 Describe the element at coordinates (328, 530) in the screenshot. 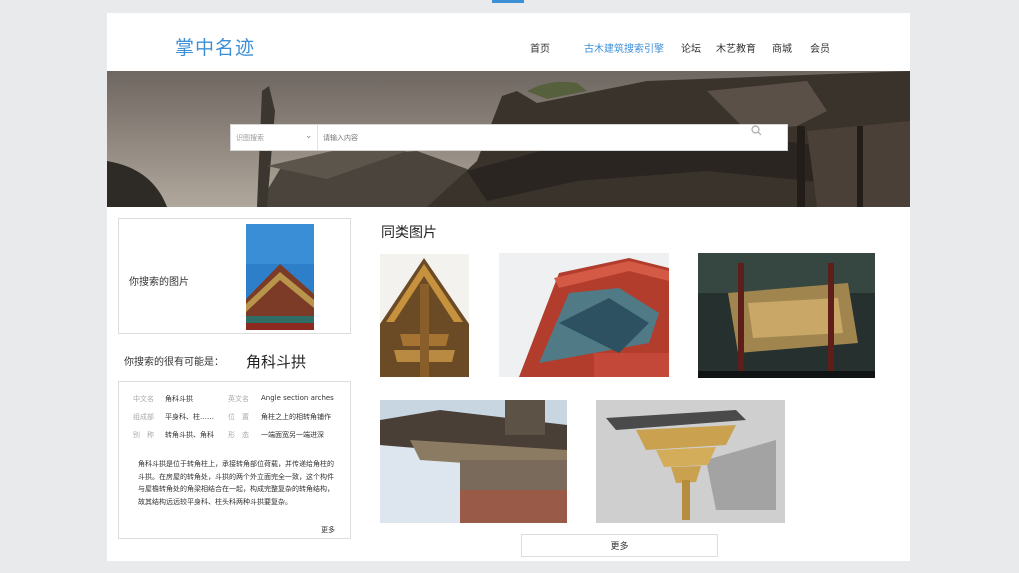

I see `info-more-link: 更多` at that location.